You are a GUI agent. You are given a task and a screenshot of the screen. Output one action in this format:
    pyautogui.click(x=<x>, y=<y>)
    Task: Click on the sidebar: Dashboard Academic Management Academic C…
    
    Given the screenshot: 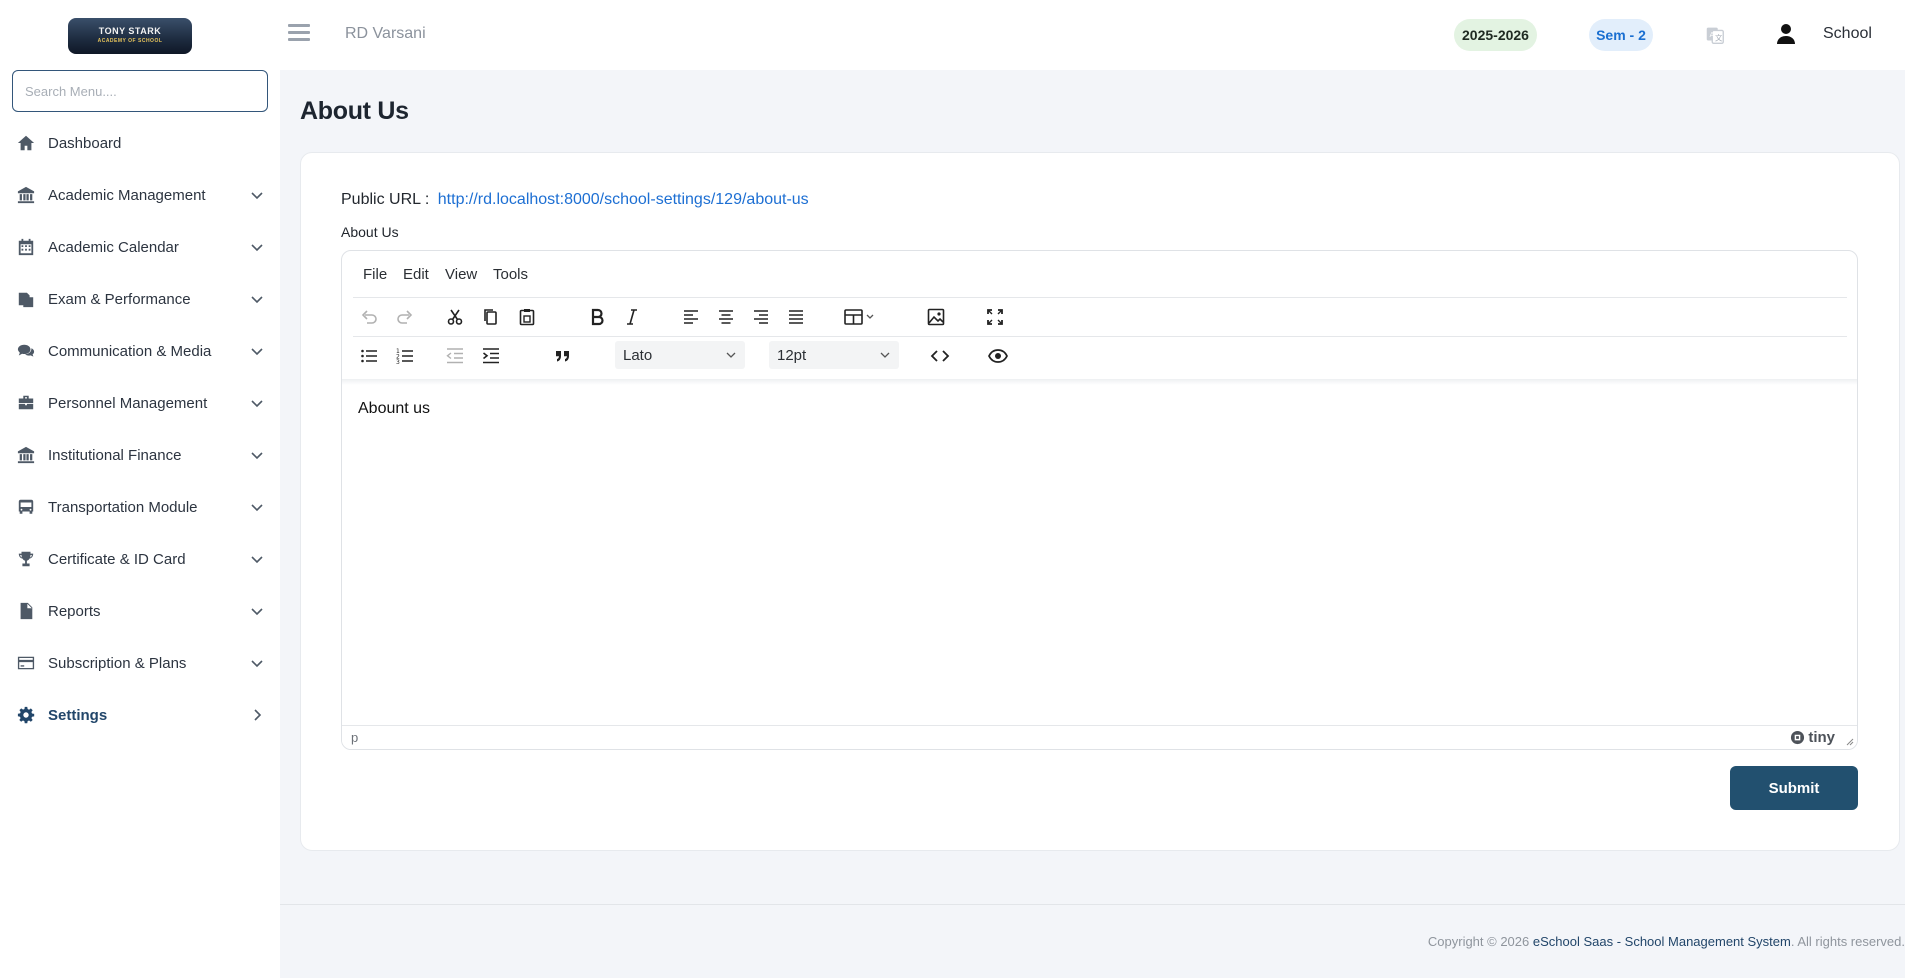 What is the action you would take?
    pyautogui.click(x=140, y=524)
    